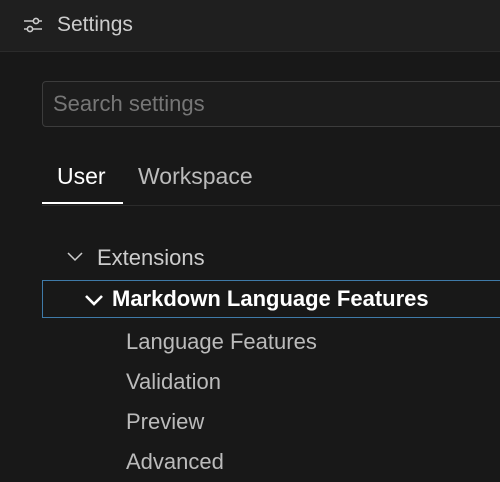 The height and width of the screenshot is (482, 500). I want to click on tree-item-language-features: Language Features, so click(250, 344).